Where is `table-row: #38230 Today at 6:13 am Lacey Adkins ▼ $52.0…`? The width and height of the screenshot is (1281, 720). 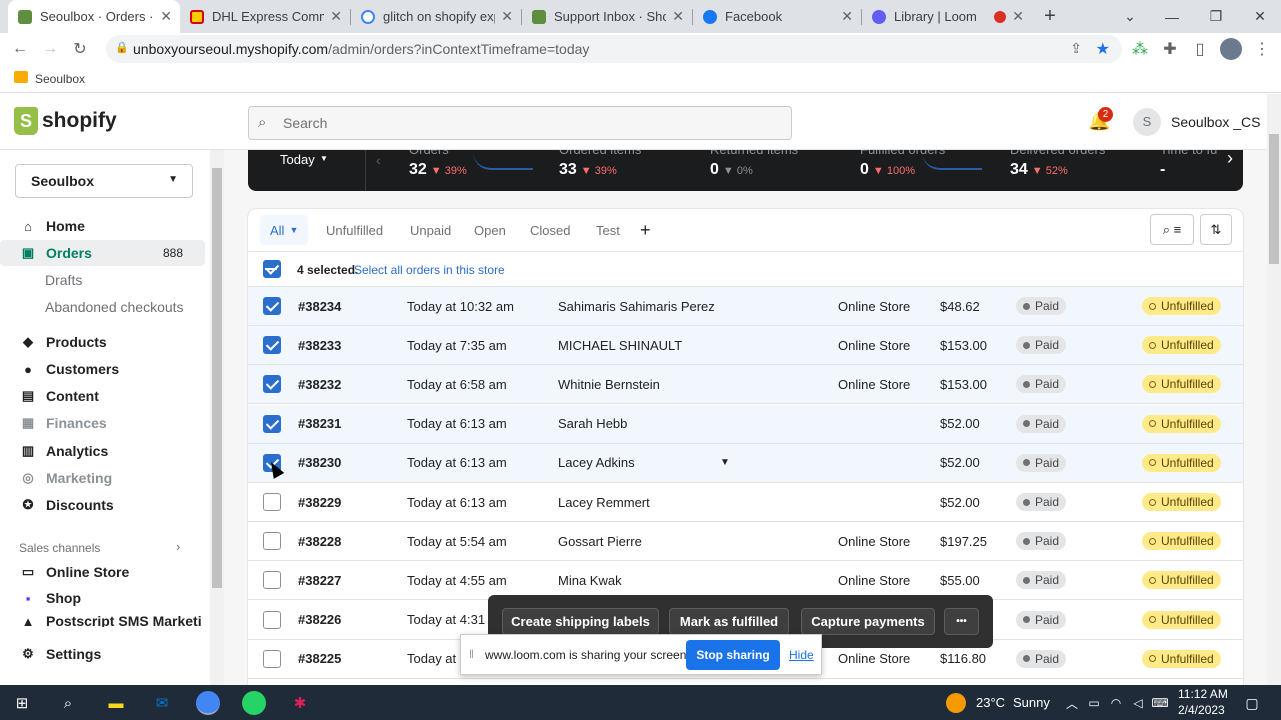
table-row: #38230 Today at 6:13 am Lacey Adkins ▼ $52.0… is located at coordinates (745, 463).